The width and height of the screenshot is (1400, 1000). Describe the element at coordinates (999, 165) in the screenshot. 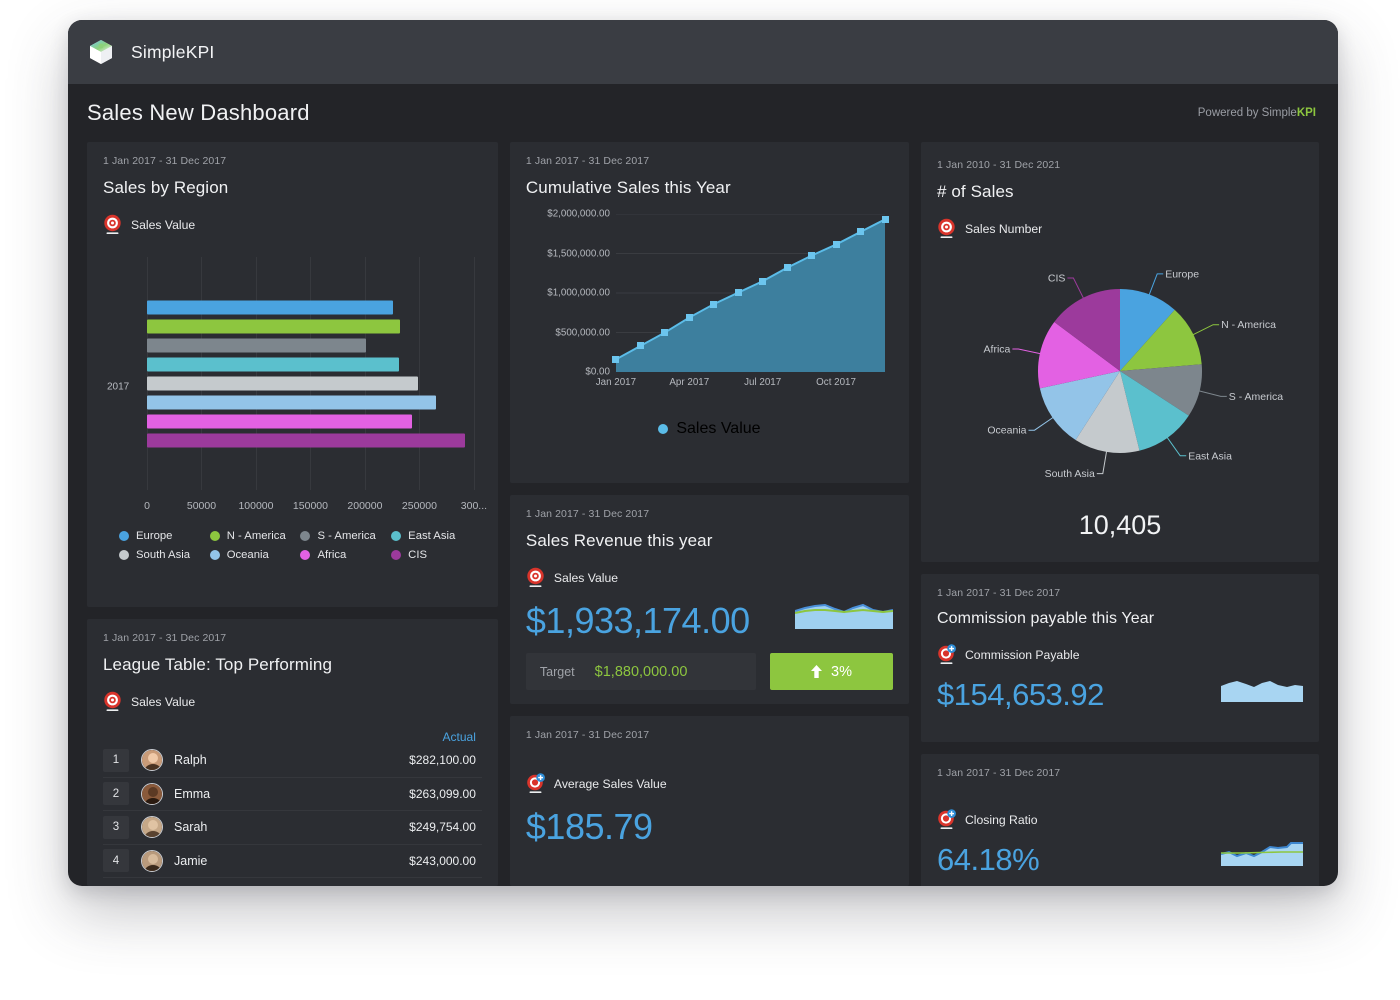

I see `card-daterange: 1 Jan 2010 - 31 Dec 2021` at that location.